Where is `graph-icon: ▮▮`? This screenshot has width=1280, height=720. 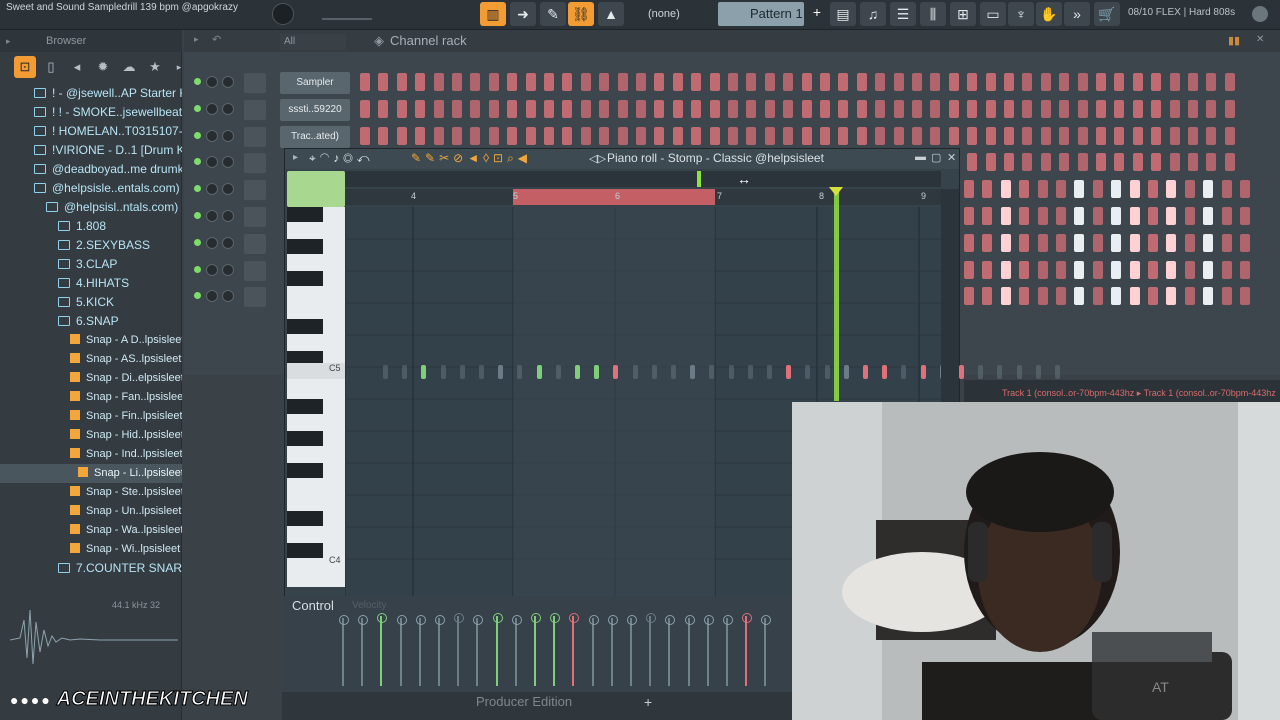 graph-icon: ▮▮ is located at coordinates (1234, 40).